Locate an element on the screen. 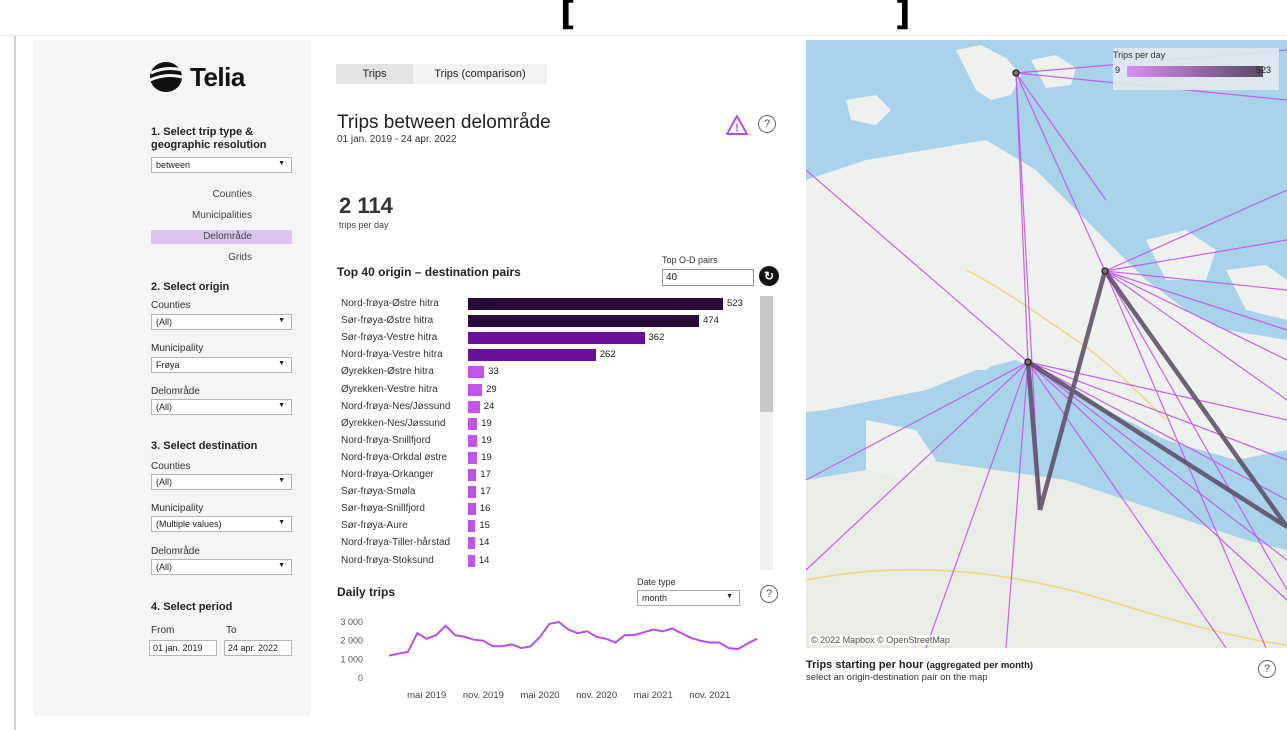 This screenshot has height=730, width=1287. origin-municipality-value: Frøya is located at coordinates (168, 365).